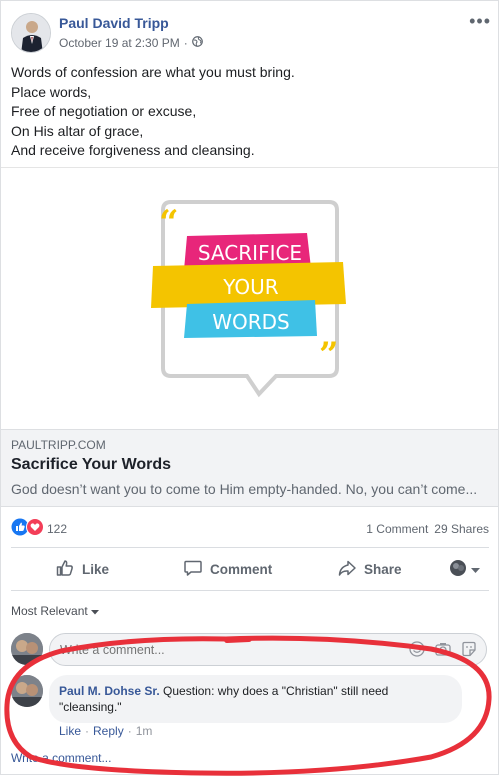 The height and width of the screenshot is (776, 499). What do you see at coordinates (197, 43) in the screenshot?
I see `globe-icon` at bounding box center [197, 43].